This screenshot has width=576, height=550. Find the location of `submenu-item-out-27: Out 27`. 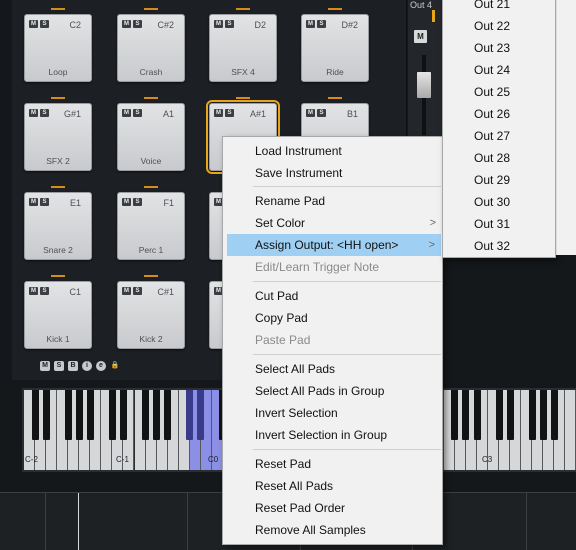

submenu-item-out-27: Out 27 is located at coordinates (499, 136).